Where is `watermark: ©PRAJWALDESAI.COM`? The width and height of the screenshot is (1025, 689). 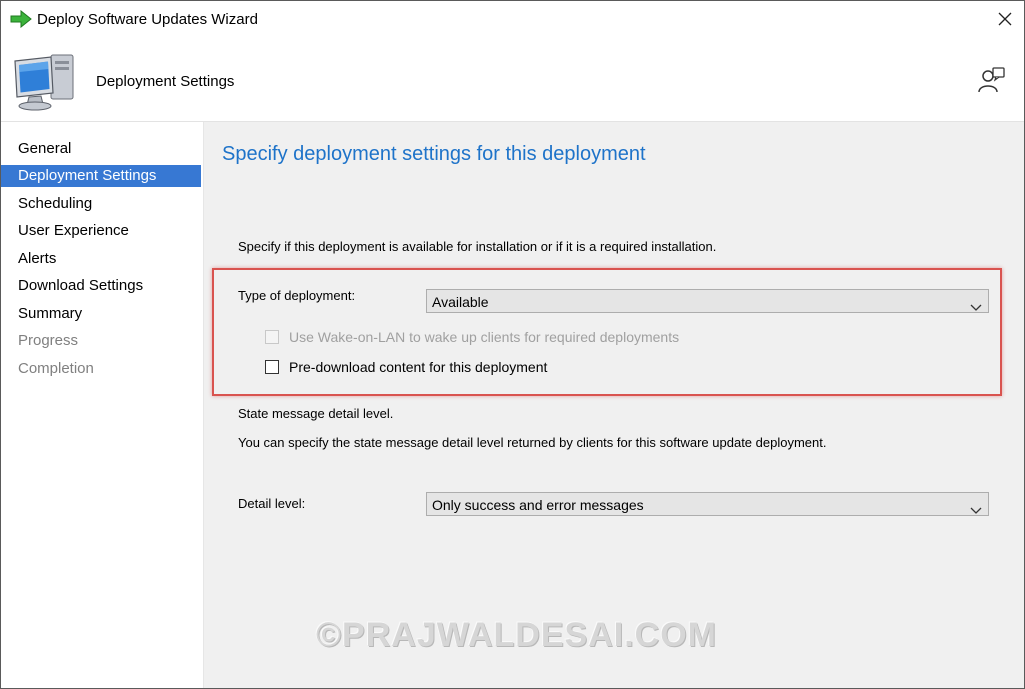
watermark: ©PRAJWALDESAI.COM is located at coordinates (516, 635).